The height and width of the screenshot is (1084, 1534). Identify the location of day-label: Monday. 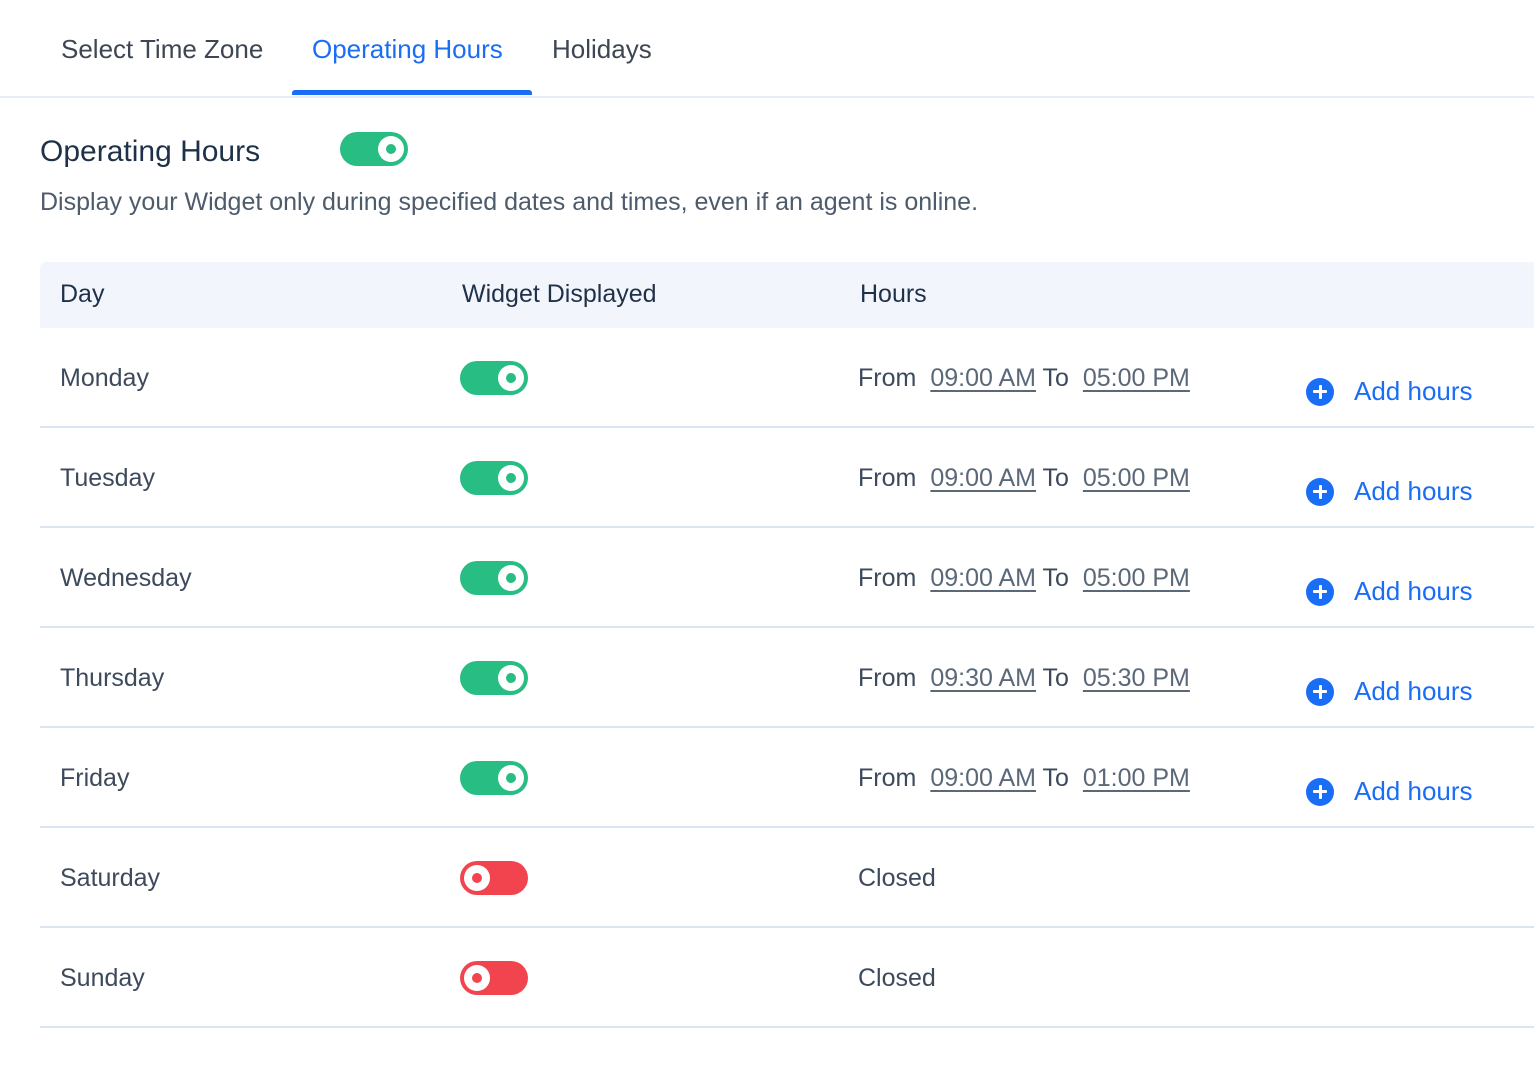
(104, 378).